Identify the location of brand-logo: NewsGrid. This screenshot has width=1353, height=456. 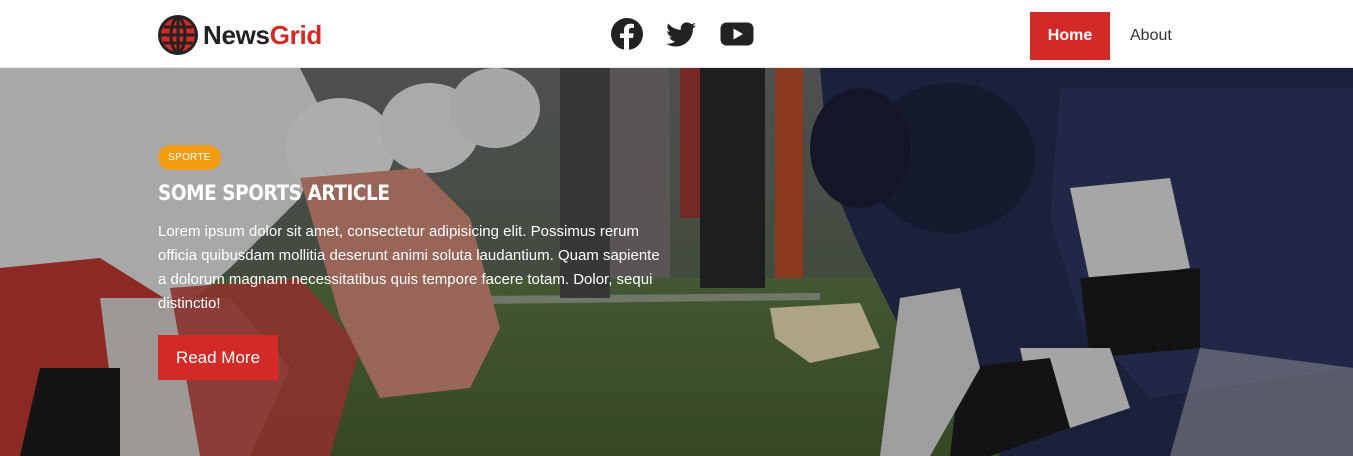
(239, 35).